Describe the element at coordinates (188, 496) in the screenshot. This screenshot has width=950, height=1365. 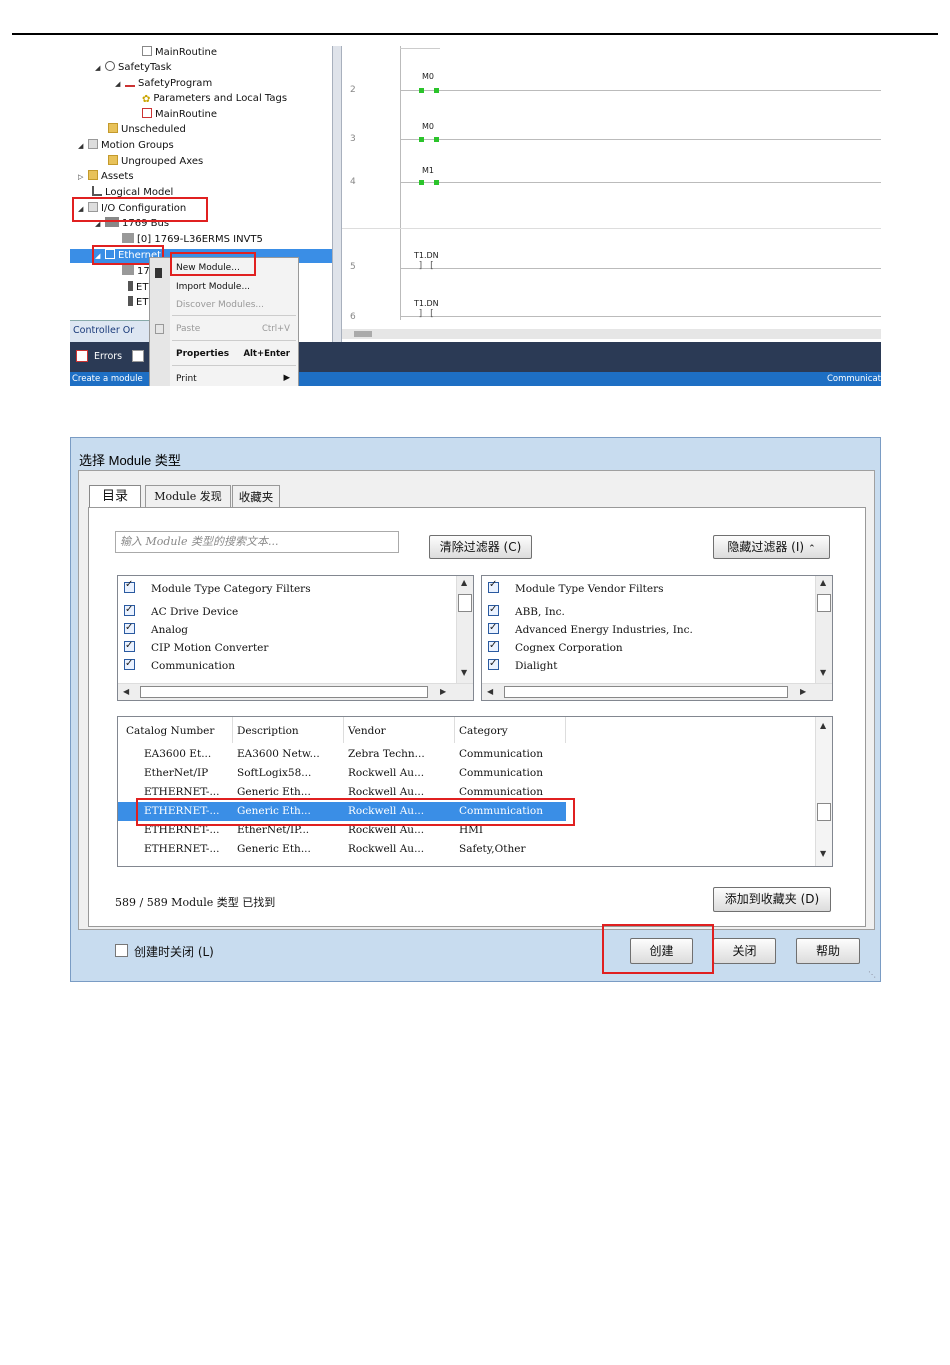
I see `tab-module-discovery: Module 发现` at that location.